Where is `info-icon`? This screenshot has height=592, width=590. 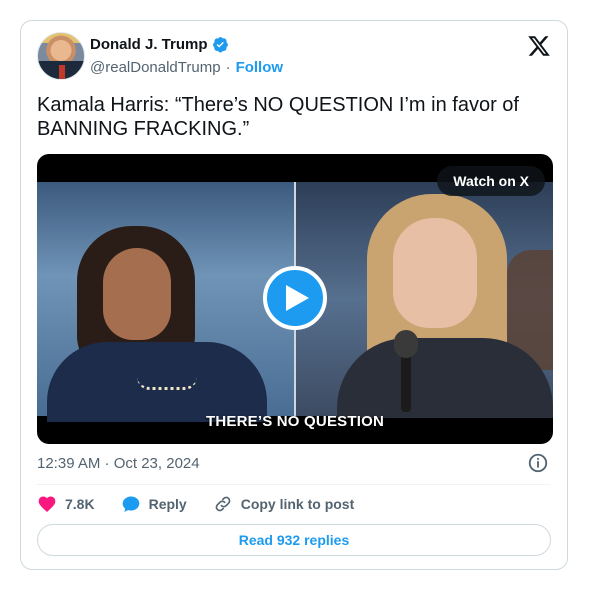
info-icon is located at coordinates (538, 463).